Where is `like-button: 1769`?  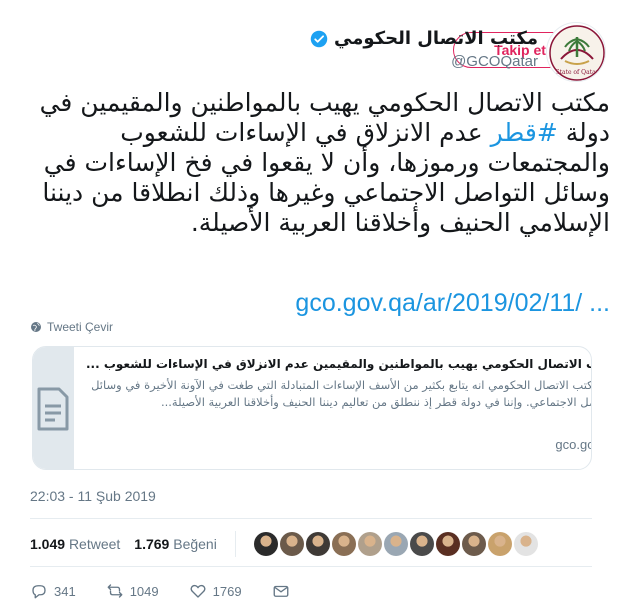 like-button: 1769 is located at coordinates (215, 591).